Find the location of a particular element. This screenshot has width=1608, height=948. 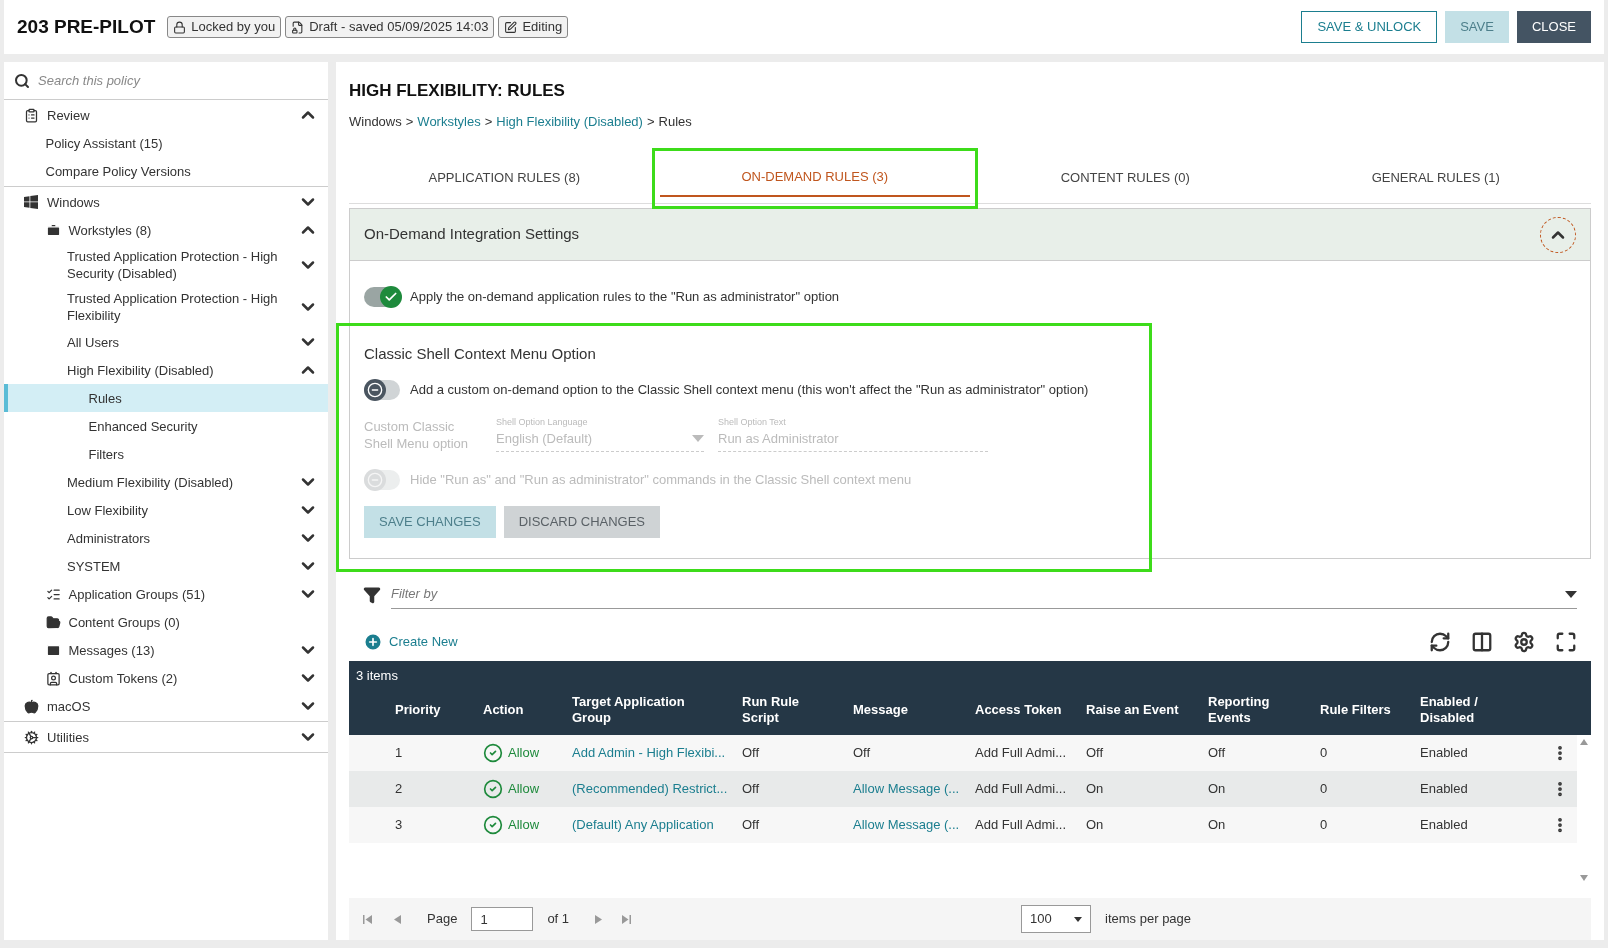

sidebar-item: Review is located at coordinates (166, 115).